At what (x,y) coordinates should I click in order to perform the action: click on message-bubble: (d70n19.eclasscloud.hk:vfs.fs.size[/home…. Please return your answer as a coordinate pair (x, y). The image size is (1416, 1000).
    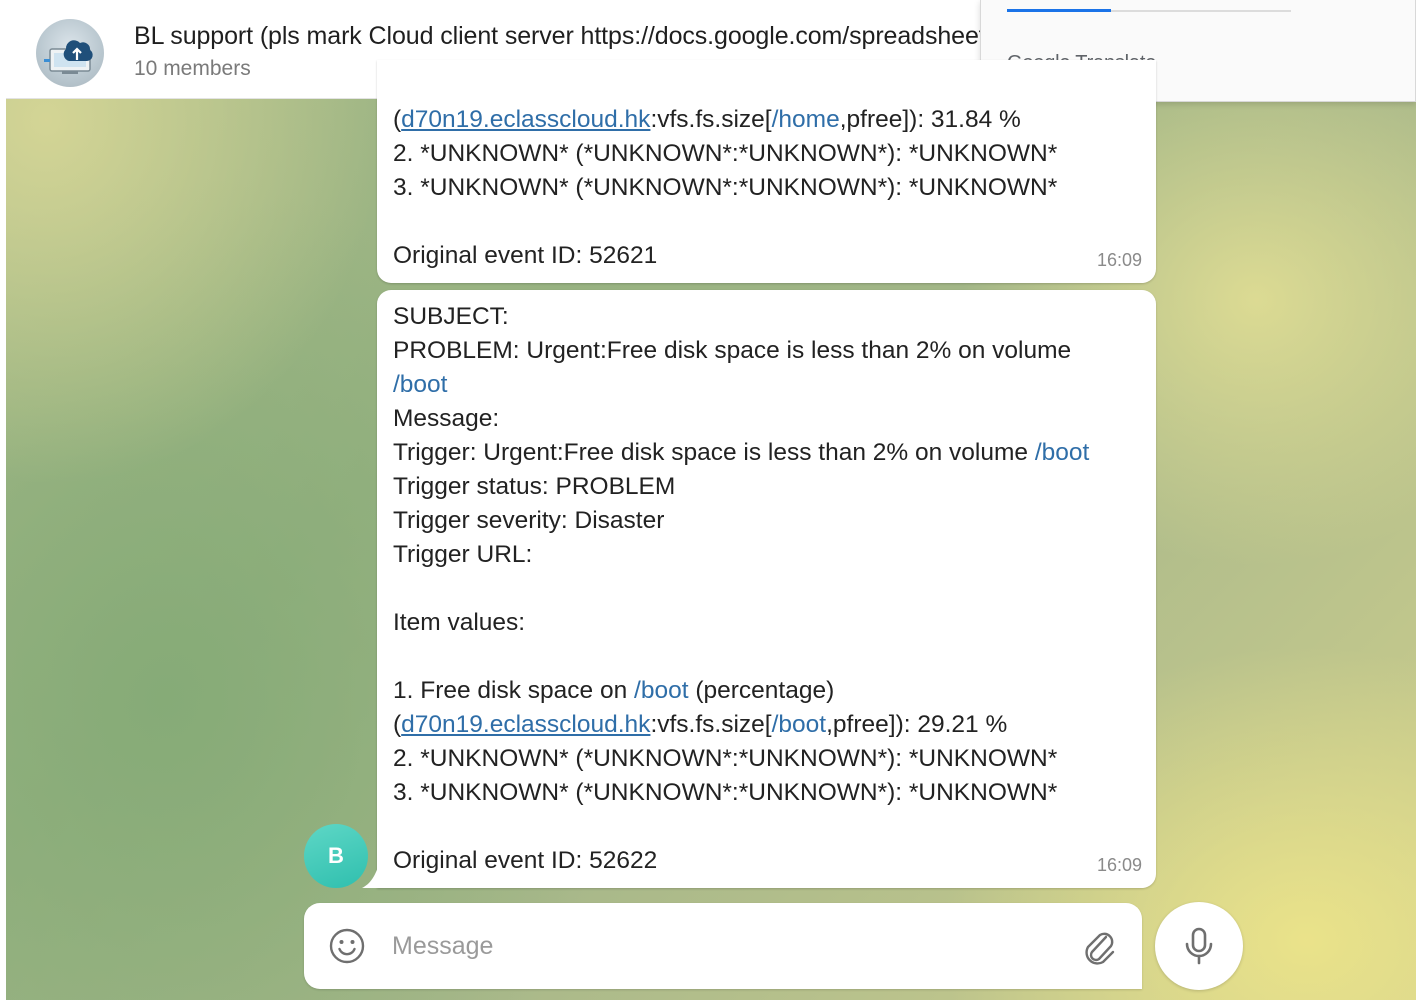
    Looking at the image, I should click on (766, 171).